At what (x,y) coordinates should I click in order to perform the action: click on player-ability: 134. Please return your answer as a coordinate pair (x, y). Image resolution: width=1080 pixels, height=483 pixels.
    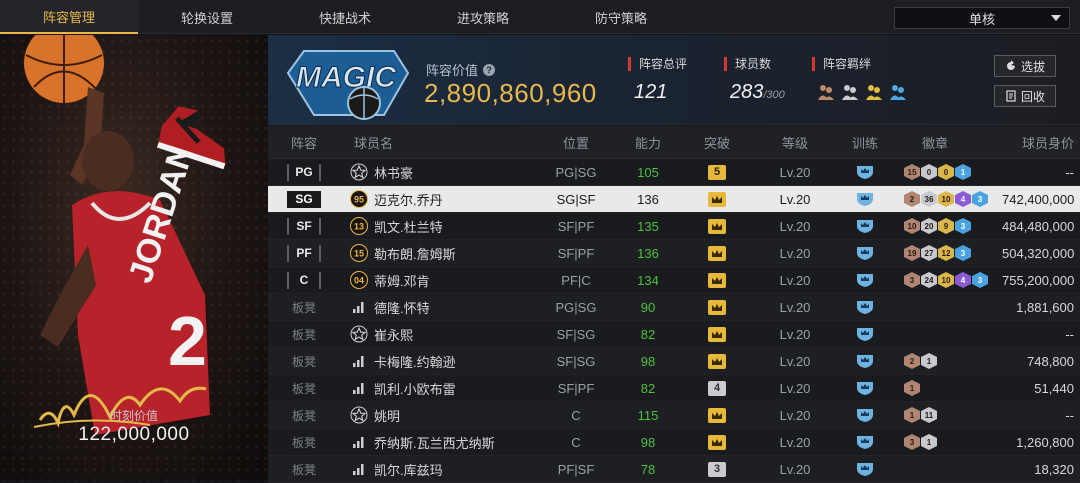
    Looking at the image, I should click on (648, 280).